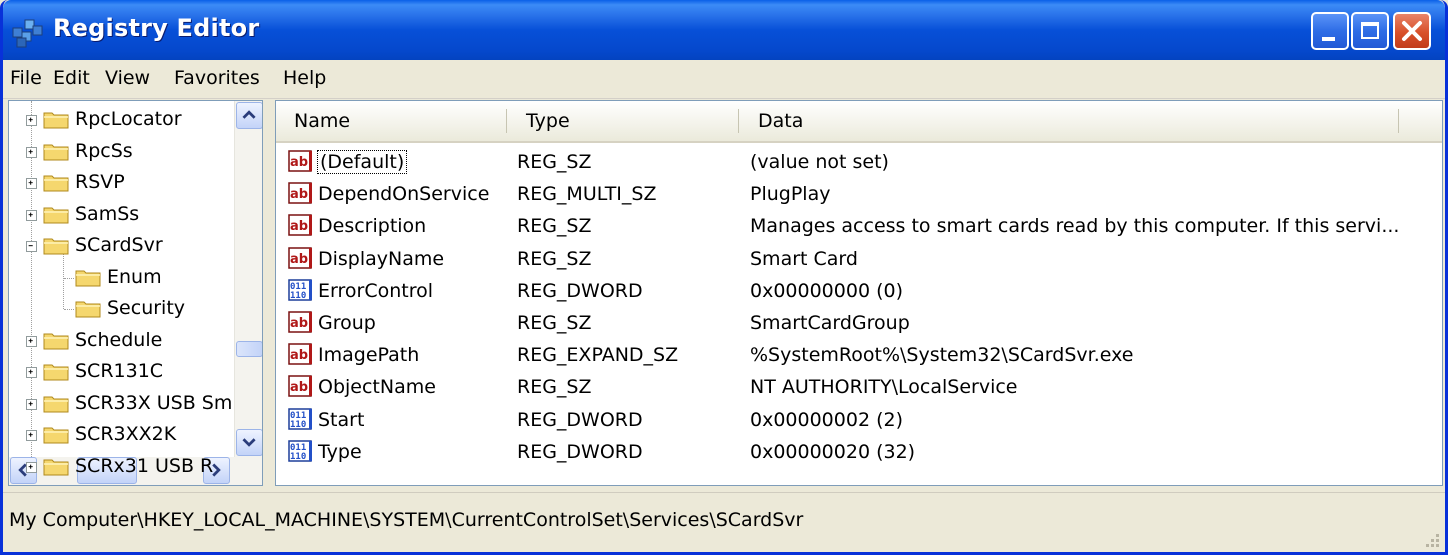  What do you see at coordinates (804, 258) in the screenshot?
I see `value-data: Smart Card` at bounding box center [804, 258].